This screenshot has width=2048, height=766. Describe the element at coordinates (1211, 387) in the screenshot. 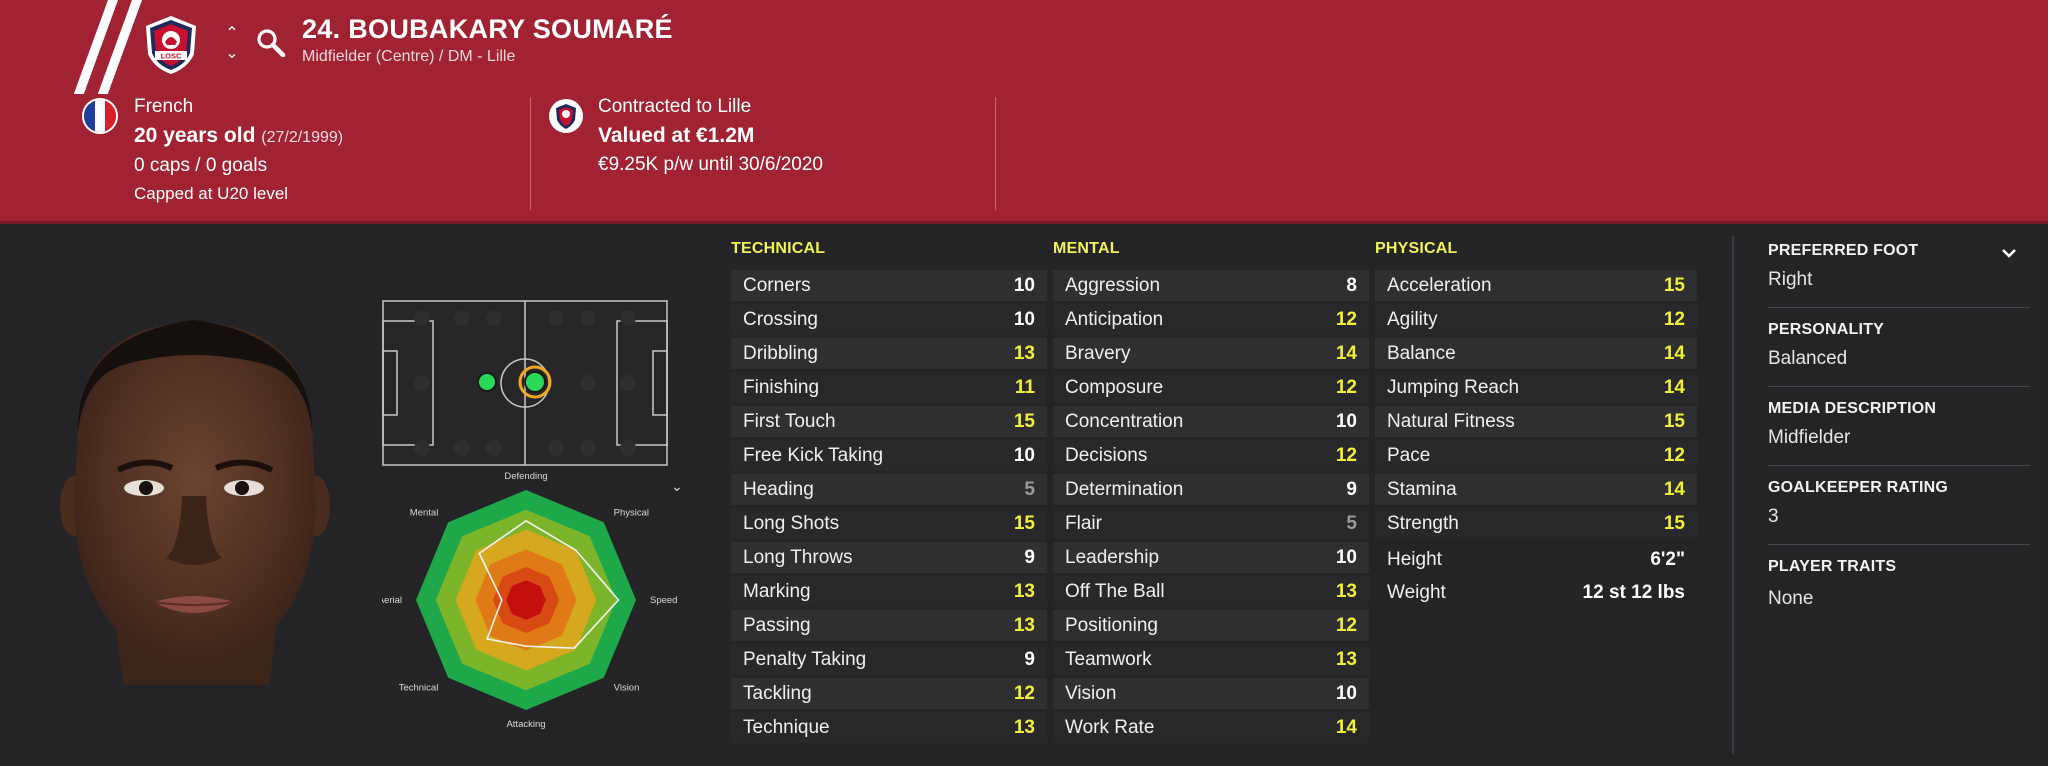

I see `attribute-row: Composure 12` at that location.